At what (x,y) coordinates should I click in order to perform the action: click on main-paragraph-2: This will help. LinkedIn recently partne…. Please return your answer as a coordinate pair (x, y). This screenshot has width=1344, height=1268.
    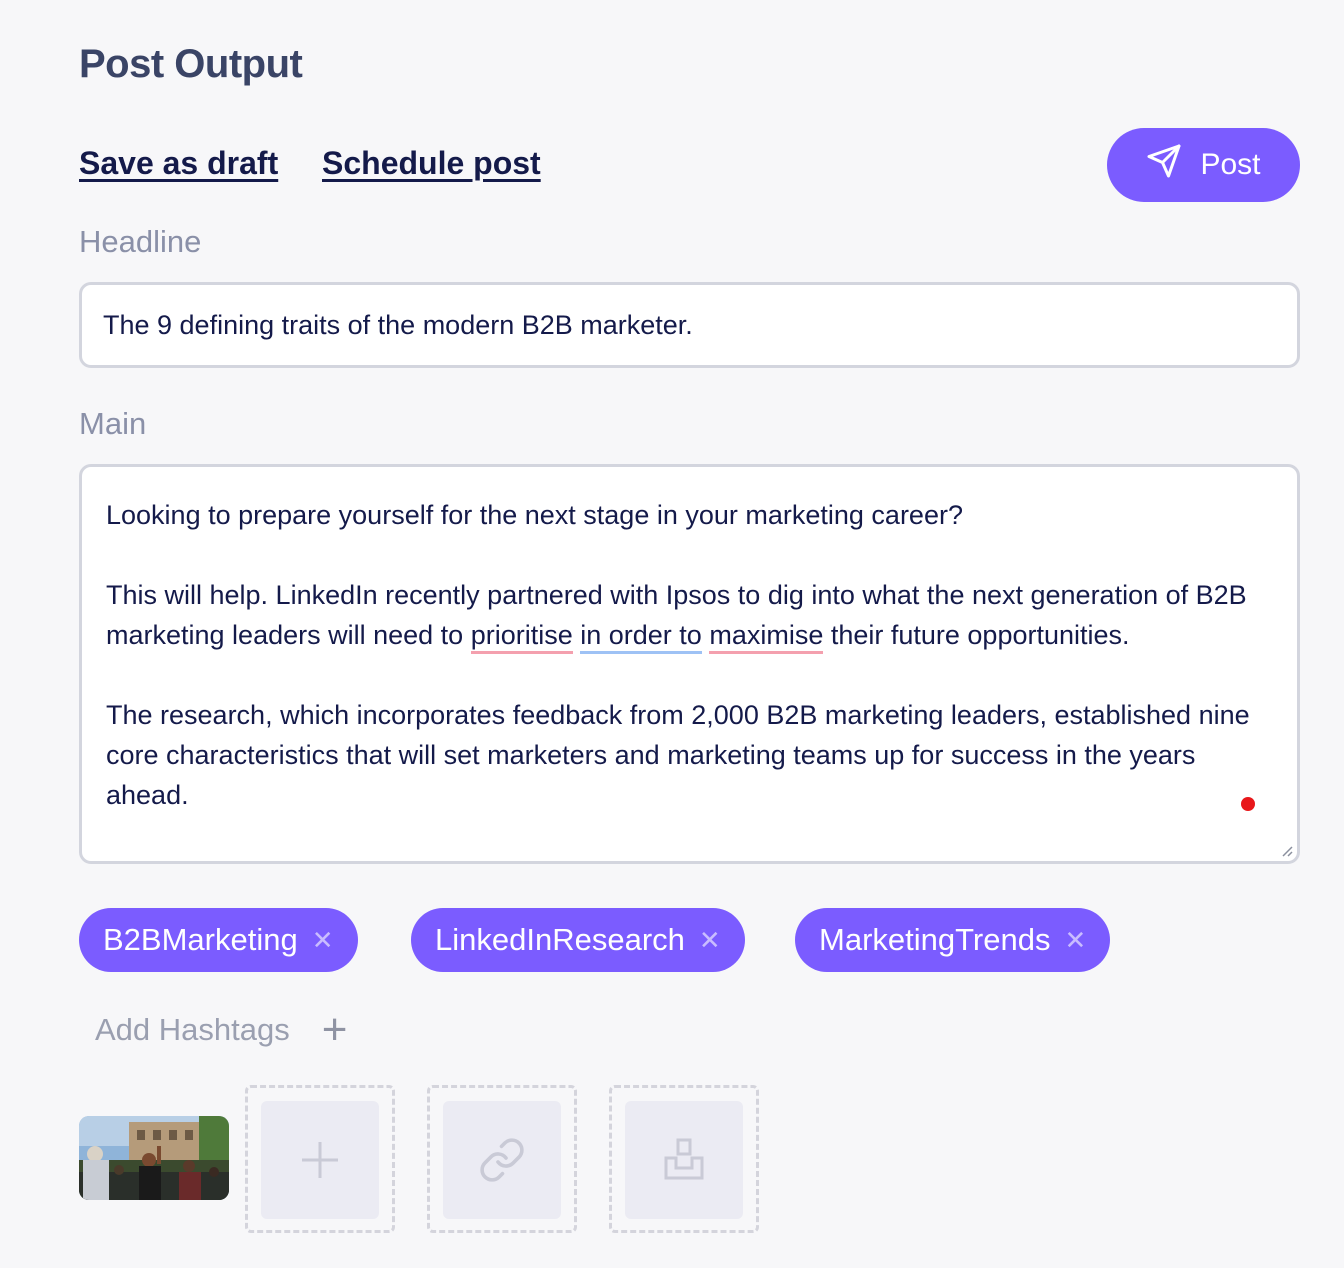
    Looking at the image, I should click on (689, 615).